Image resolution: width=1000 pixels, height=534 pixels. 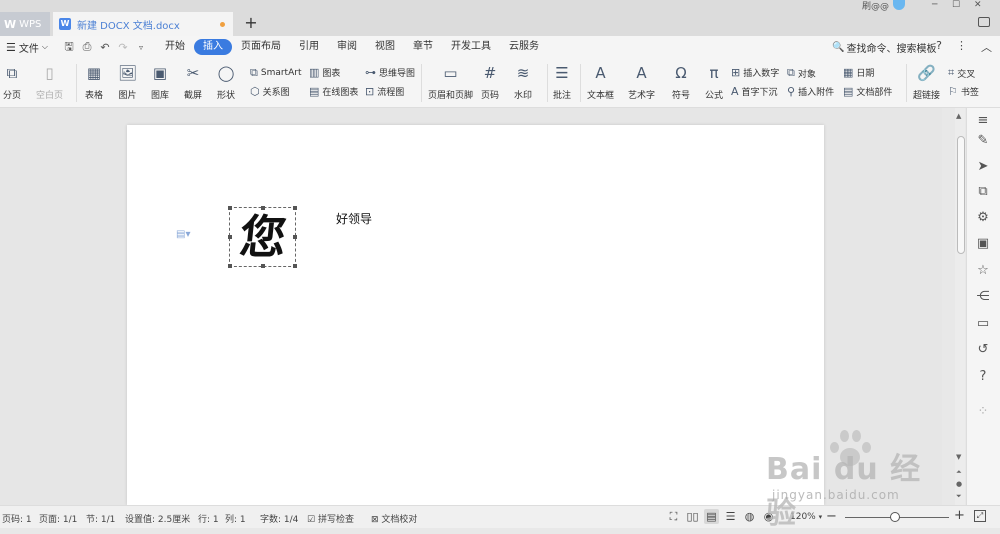 What do you see at coordinates (983, 167) in the screenshot?
I see `cursor-icon: ➤` at bounding box center [983, 167].